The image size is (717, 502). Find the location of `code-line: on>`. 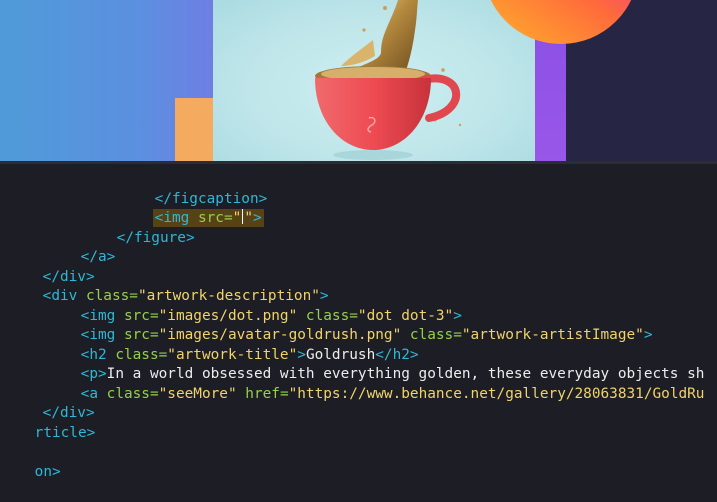

code-line: on> is located at coordinates (30, 461).